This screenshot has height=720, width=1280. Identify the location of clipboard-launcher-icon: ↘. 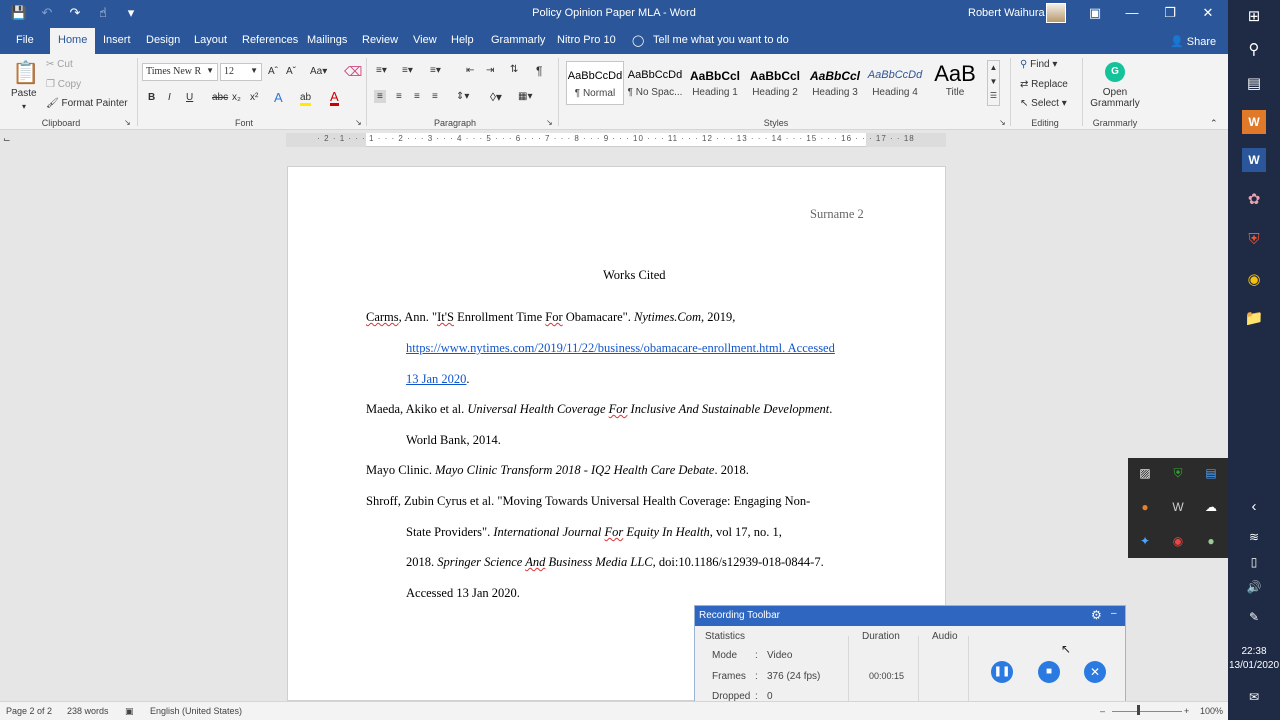
(127, 122).